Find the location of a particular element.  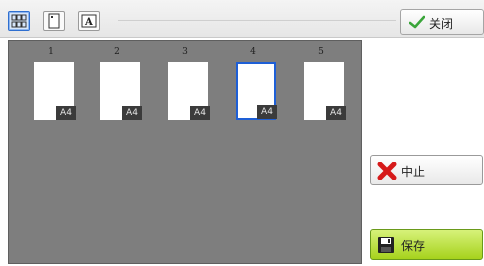

toolbar-divider is located at coordinates (257, 20).